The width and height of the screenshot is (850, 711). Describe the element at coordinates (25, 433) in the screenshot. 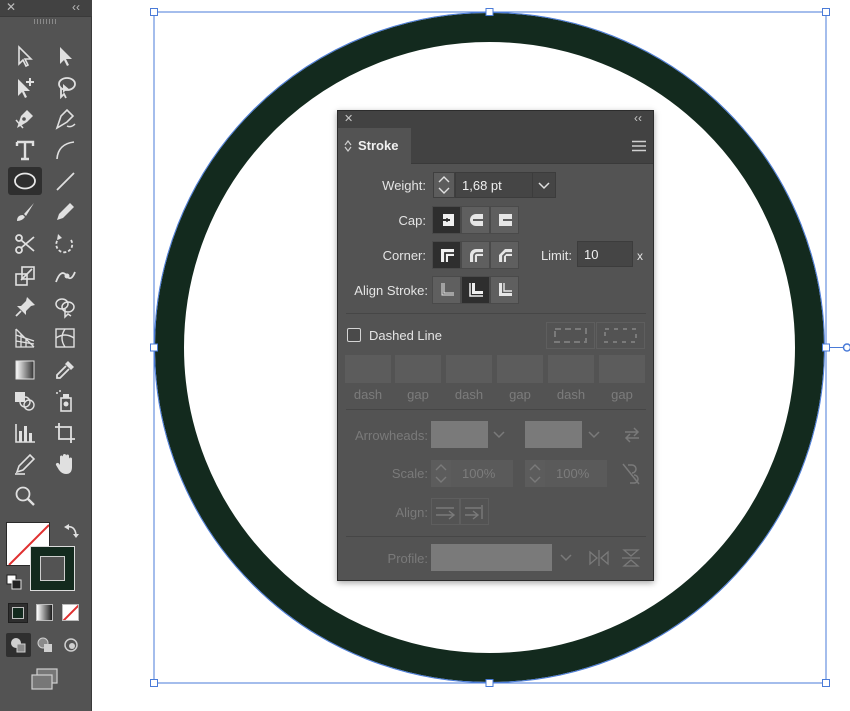

I see `column-graph-tool-icon` at that location.